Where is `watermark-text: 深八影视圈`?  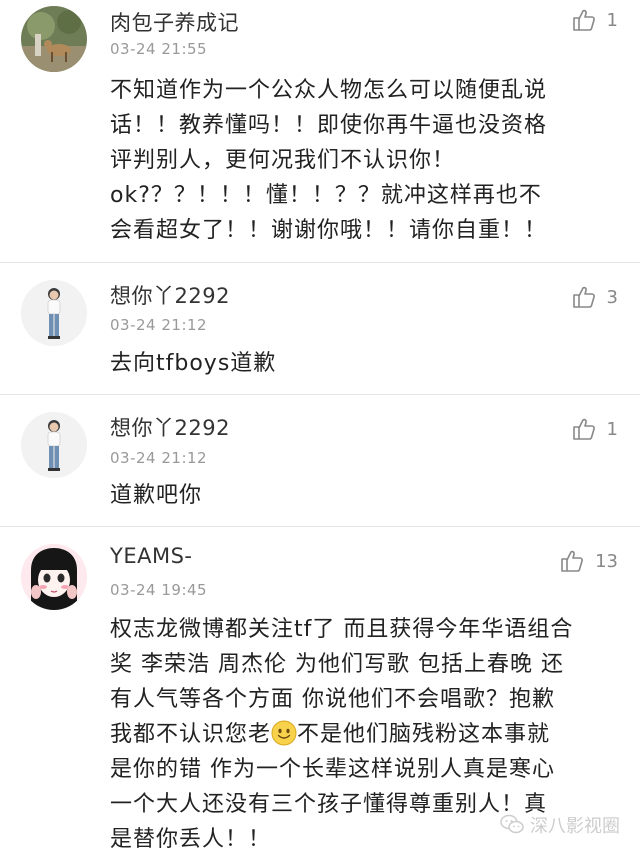 watermark-text: 深八影视圈 is located at coordinates (575, 826).